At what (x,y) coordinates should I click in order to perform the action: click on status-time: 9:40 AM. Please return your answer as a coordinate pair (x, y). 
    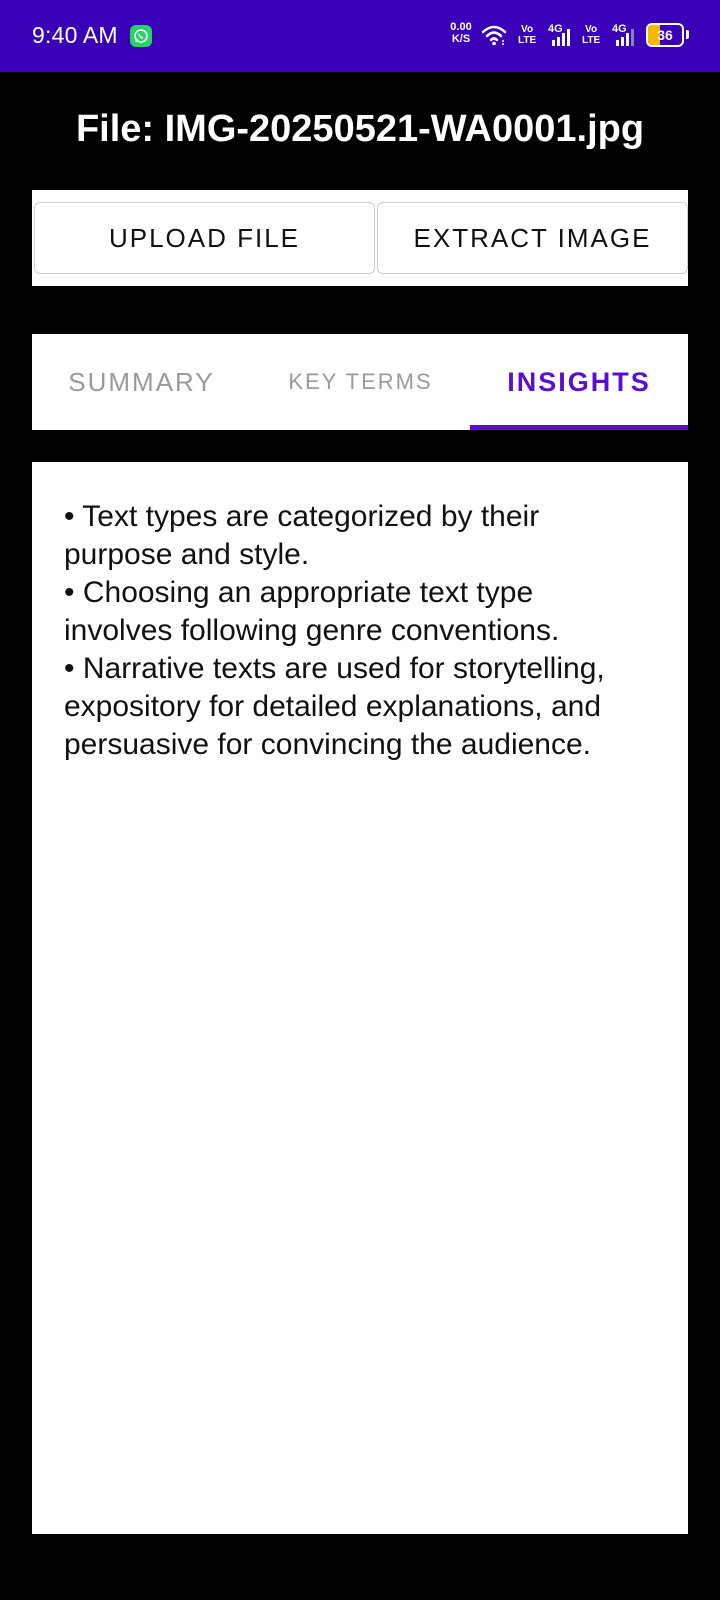
    Looking at the image, I should click on (75, 35).